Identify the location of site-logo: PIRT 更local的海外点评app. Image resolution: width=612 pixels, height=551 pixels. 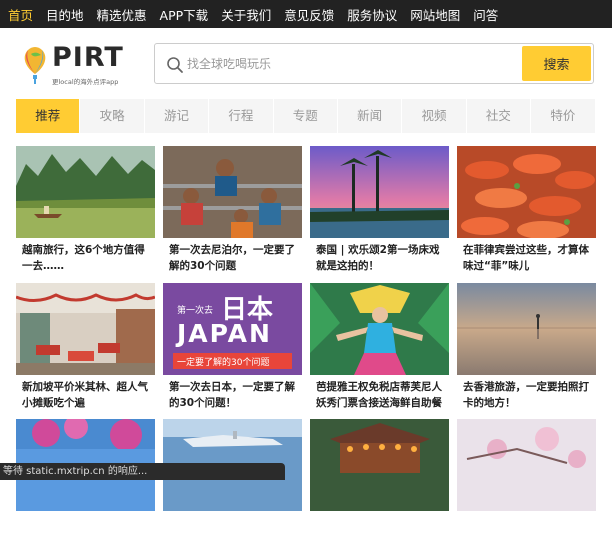
(75, 66).